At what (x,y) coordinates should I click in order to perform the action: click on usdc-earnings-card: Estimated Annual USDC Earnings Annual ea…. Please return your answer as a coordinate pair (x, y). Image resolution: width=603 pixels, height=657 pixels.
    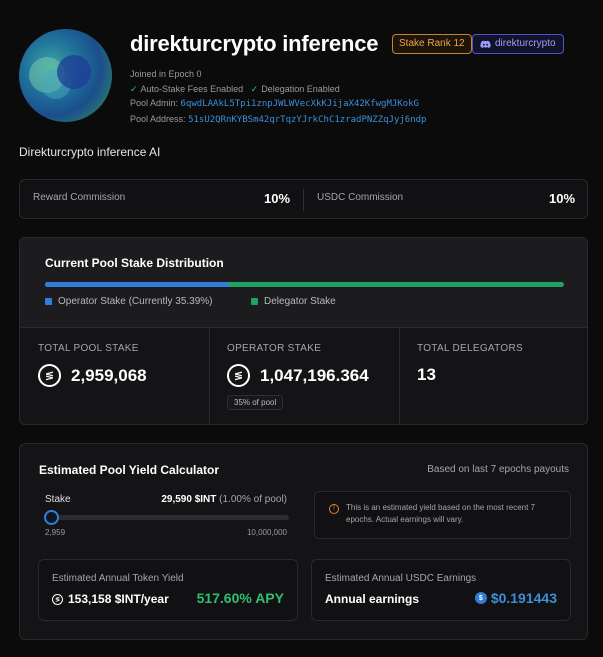
    Looking at the image, I should click on (441, 590).